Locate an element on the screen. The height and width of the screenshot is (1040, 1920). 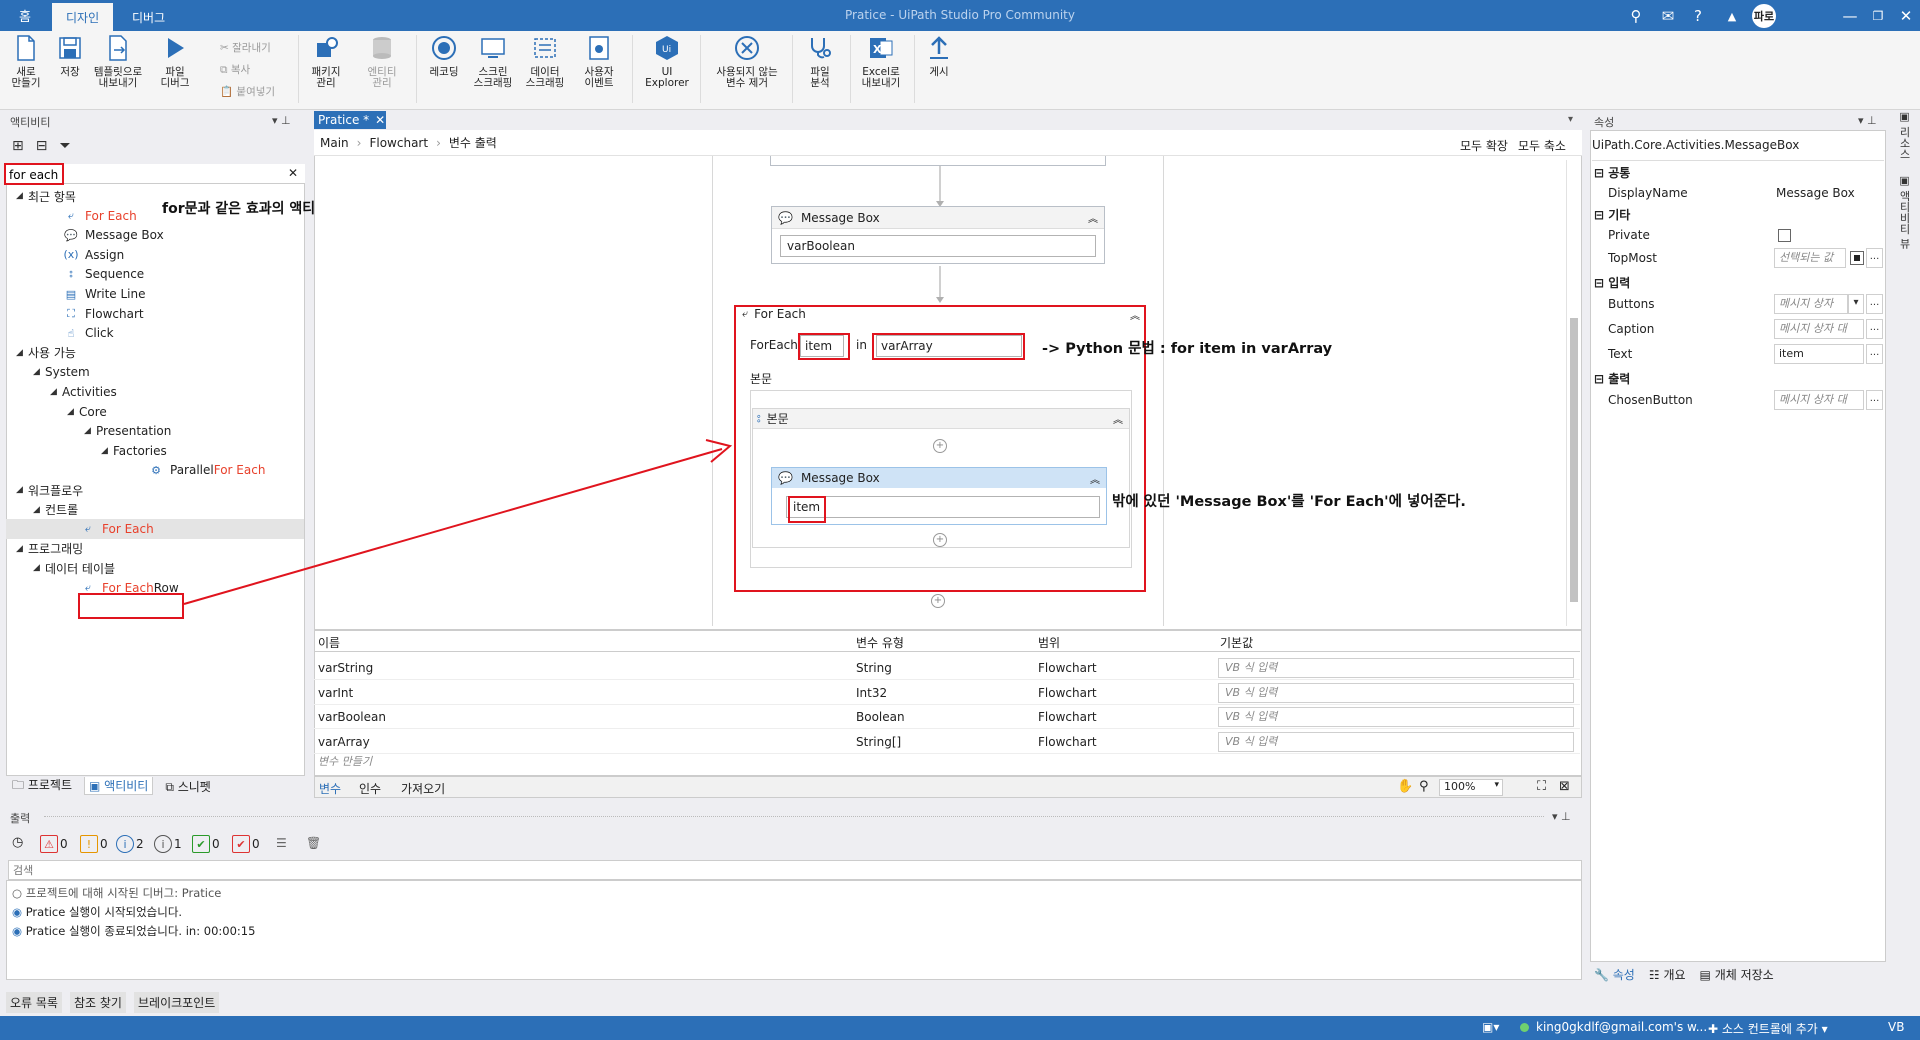
errors-filter: ⚠ 0 is located at coordinates (54, 844).